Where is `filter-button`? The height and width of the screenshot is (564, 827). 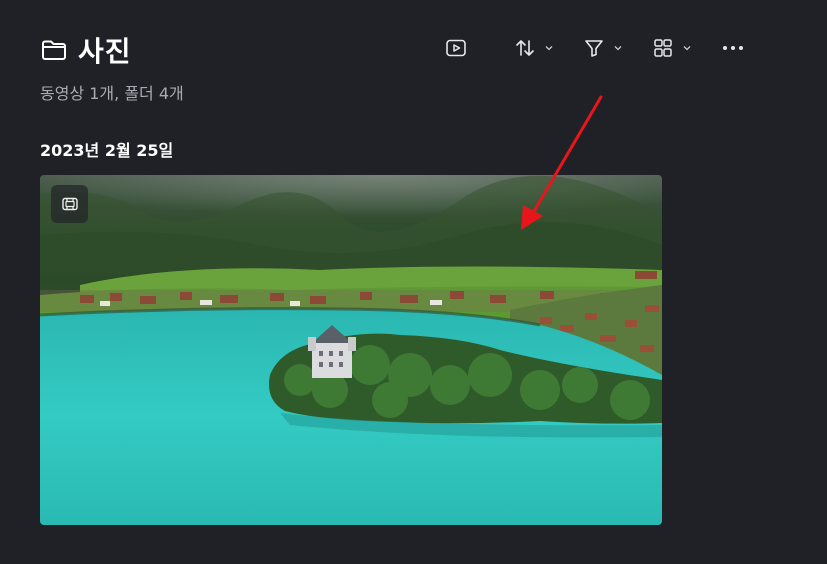
filter-button is located at coordinates (603, 48).